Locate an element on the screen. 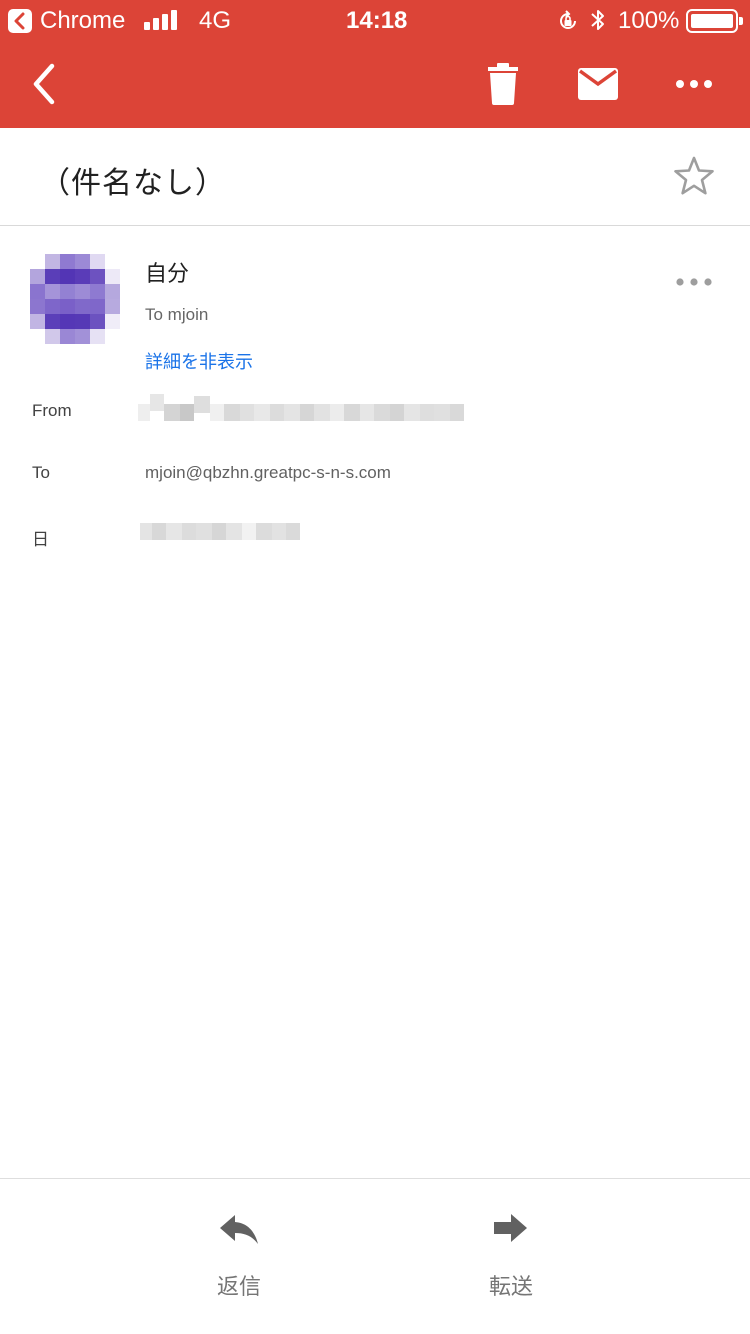 This screenshot has height=1334, width=750. forward-button: 転送 is located at coordinates (511, 1261).